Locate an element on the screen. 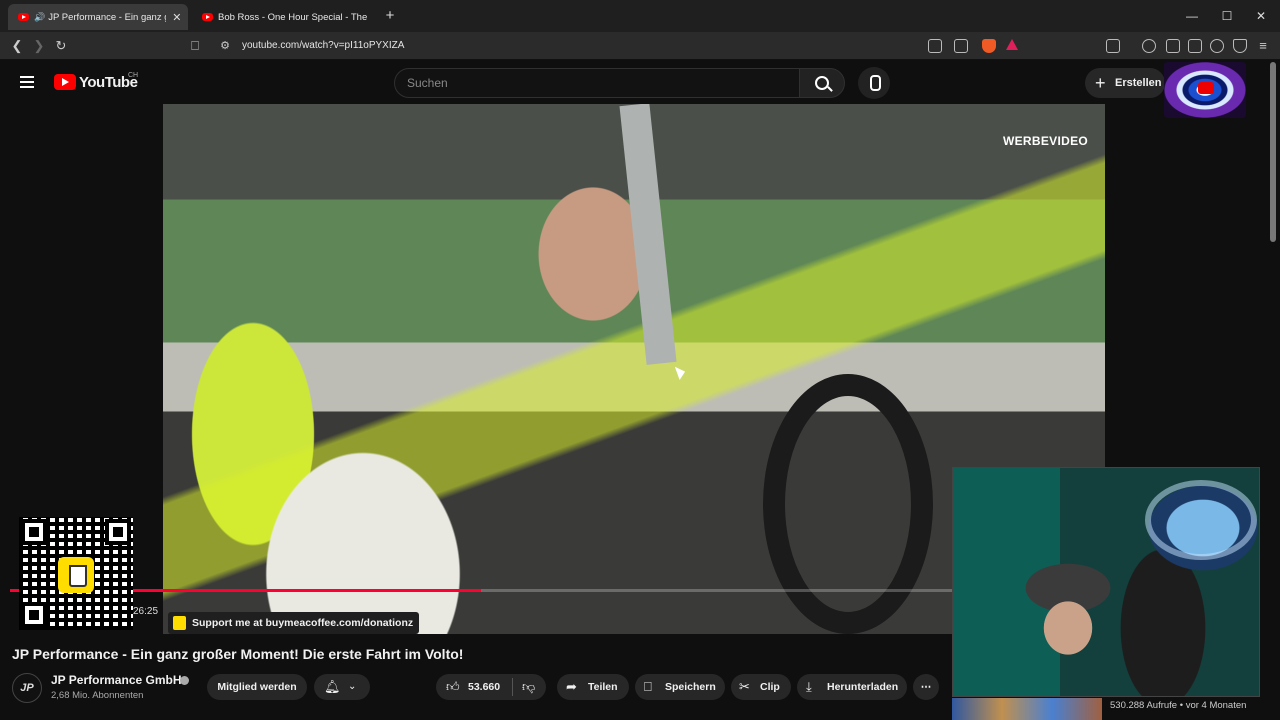  overlay-eye-logo is located at coordinates (1205, 90).